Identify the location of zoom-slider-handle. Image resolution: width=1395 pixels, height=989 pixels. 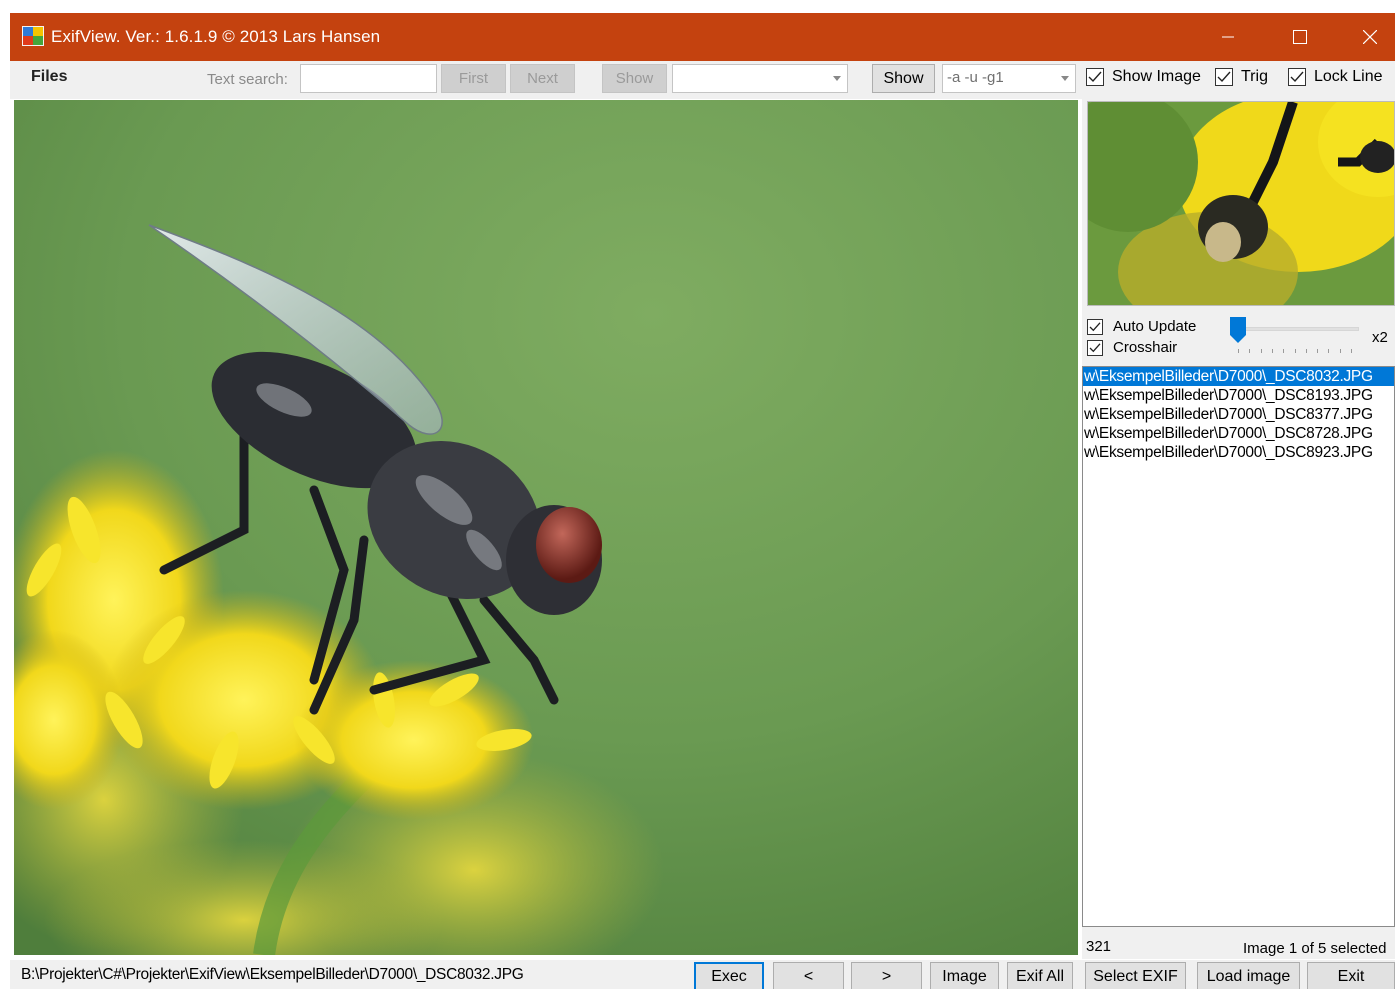
(1238, 330).